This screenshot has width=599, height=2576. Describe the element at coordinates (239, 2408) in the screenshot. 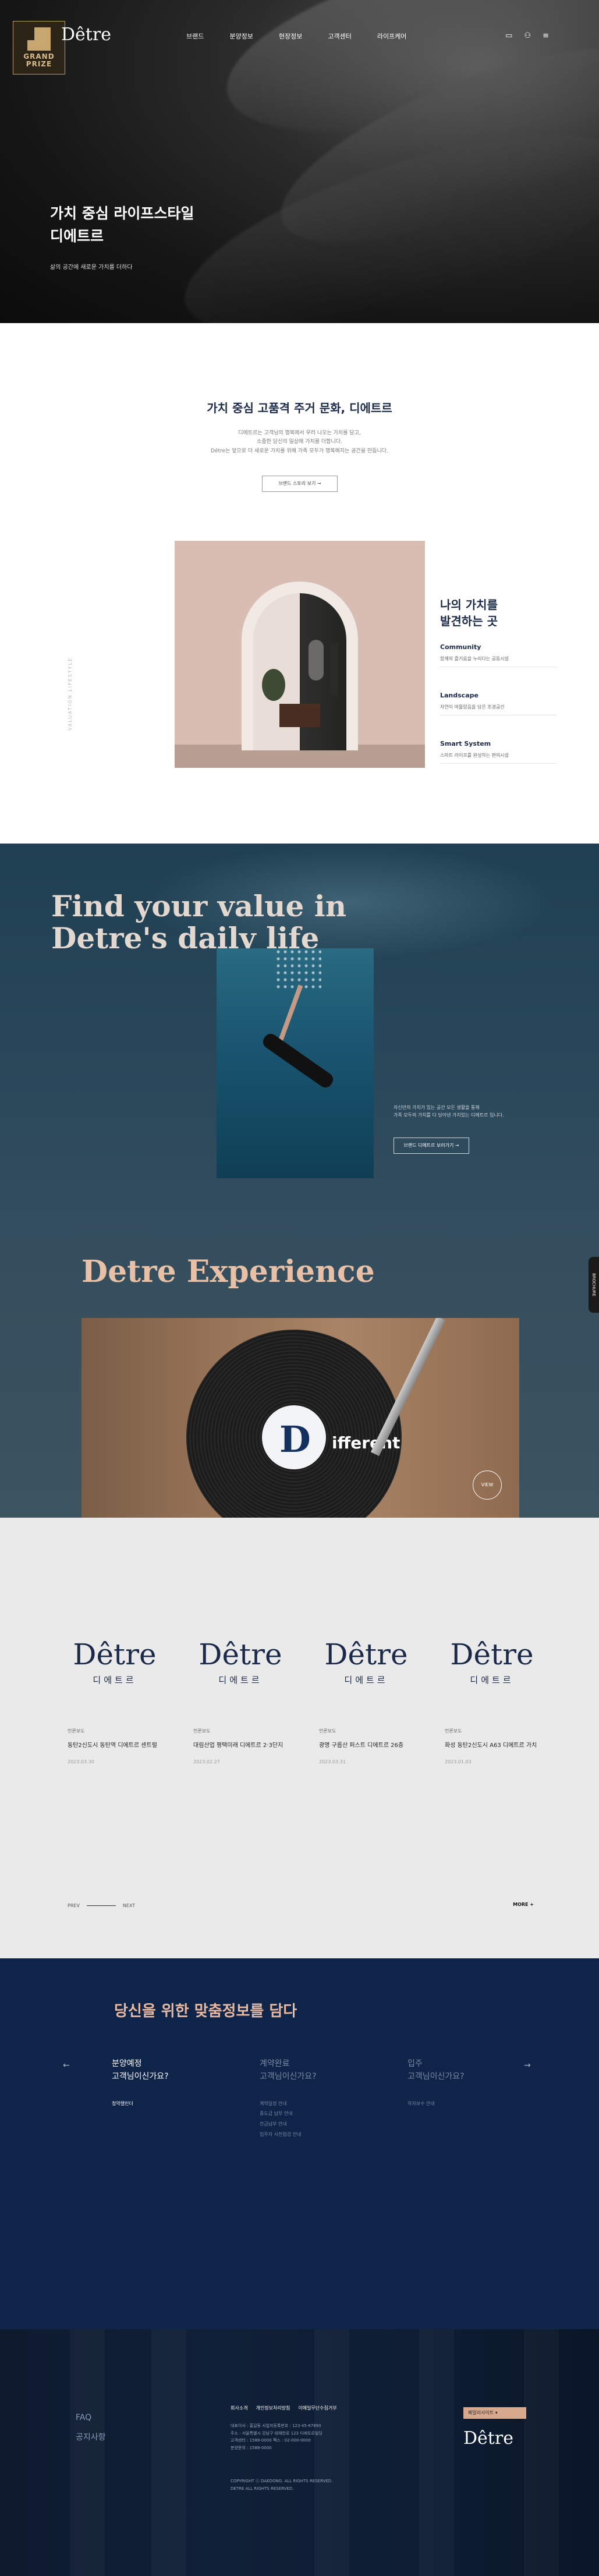

I see `footer-nav-company: 회사소개` at that location.